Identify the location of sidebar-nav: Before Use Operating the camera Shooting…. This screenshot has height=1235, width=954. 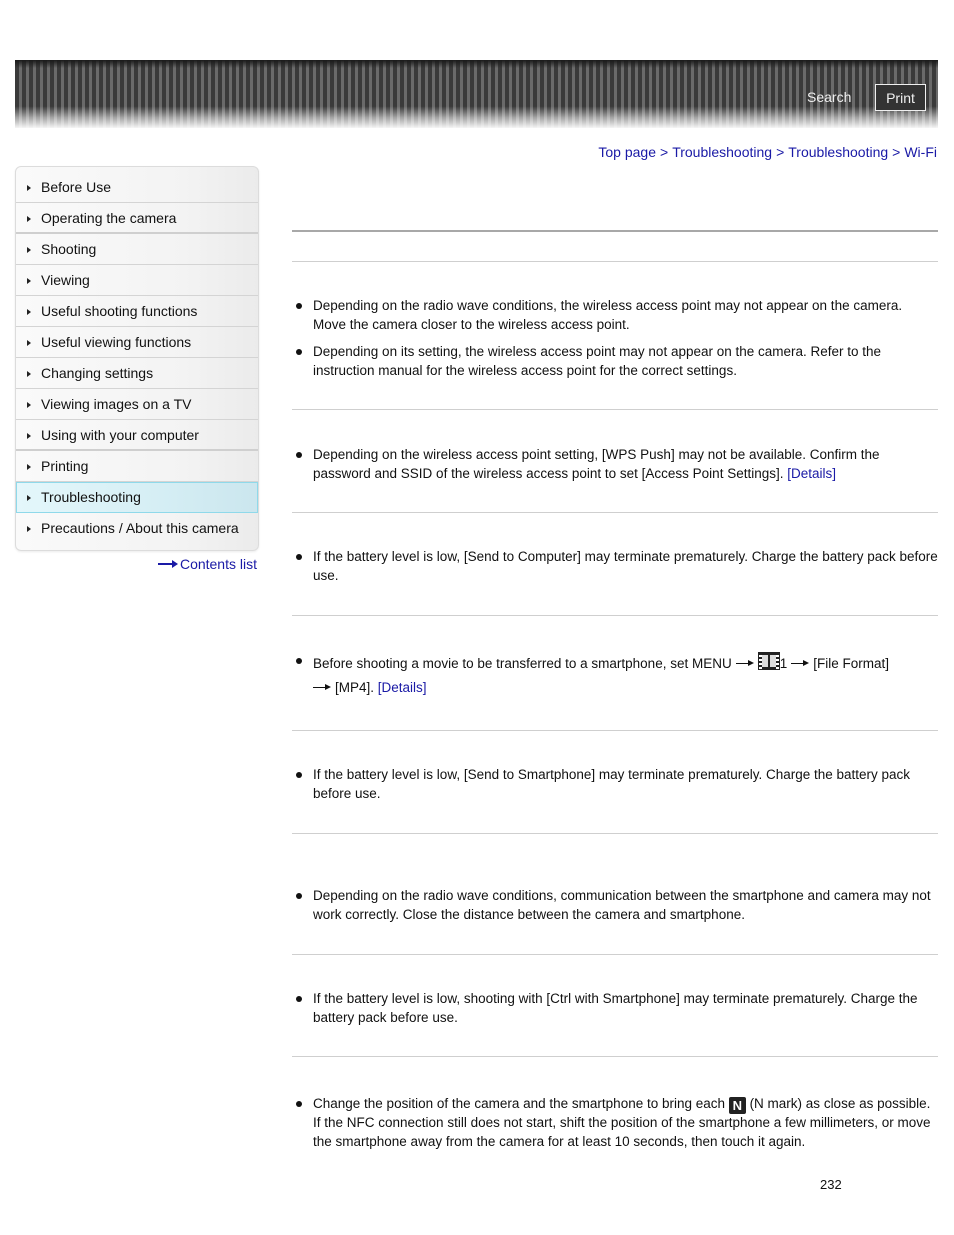
(137, 358).